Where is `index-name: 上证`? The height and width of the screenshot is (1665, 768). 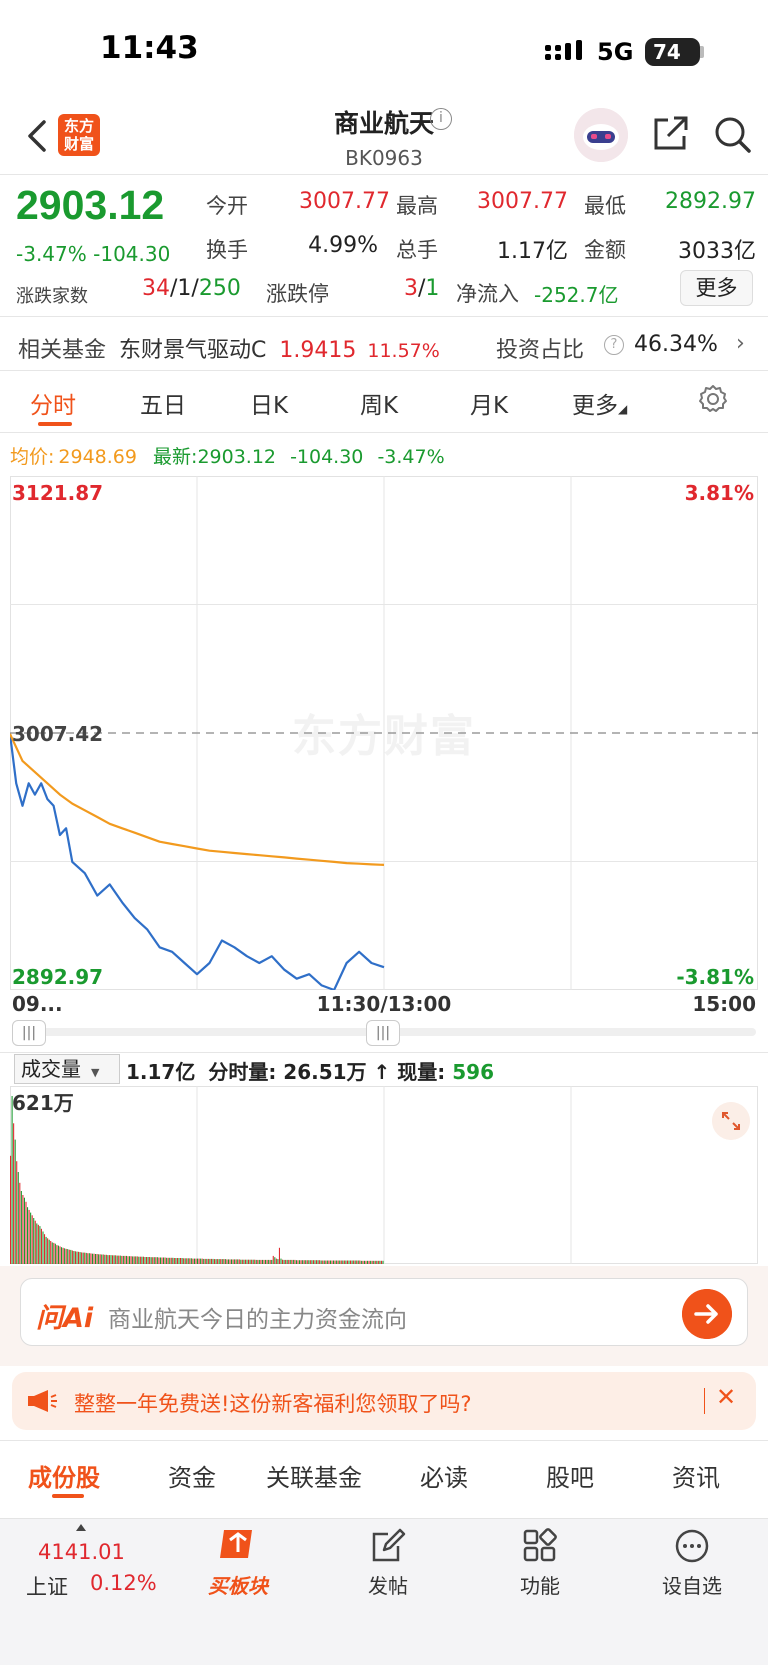
index-name: 上证 is located at coordinates (47, 1586).